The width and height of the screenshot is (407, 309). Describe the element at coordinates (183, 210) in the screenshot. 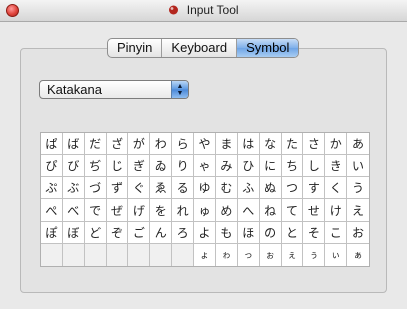

I see `symbol-cell: れ` at that location.